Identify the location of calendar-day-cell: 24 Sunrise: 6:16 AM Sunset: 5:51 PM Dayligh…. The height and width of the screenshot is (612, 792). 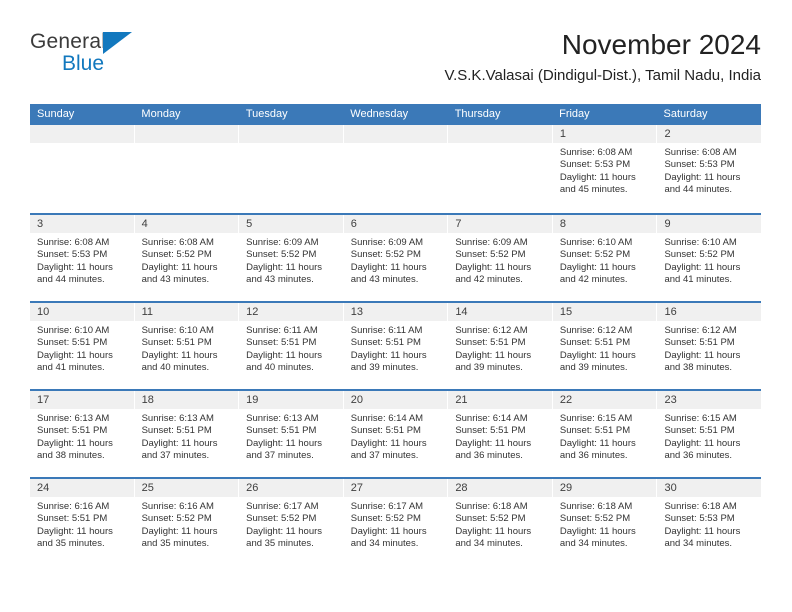
(82, 522).